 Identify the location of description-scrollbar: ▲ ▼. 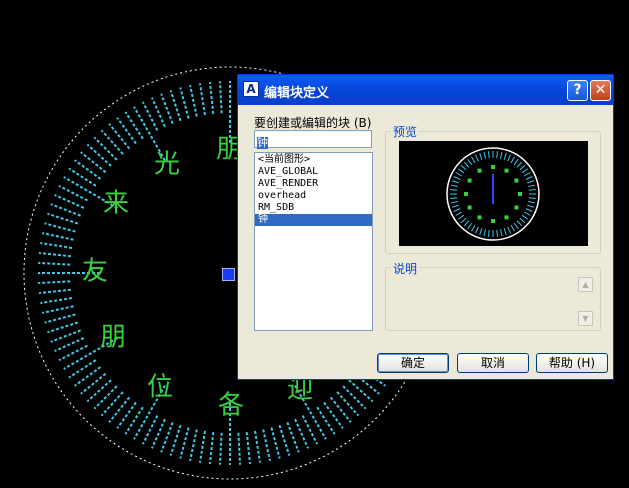
(585, 301).